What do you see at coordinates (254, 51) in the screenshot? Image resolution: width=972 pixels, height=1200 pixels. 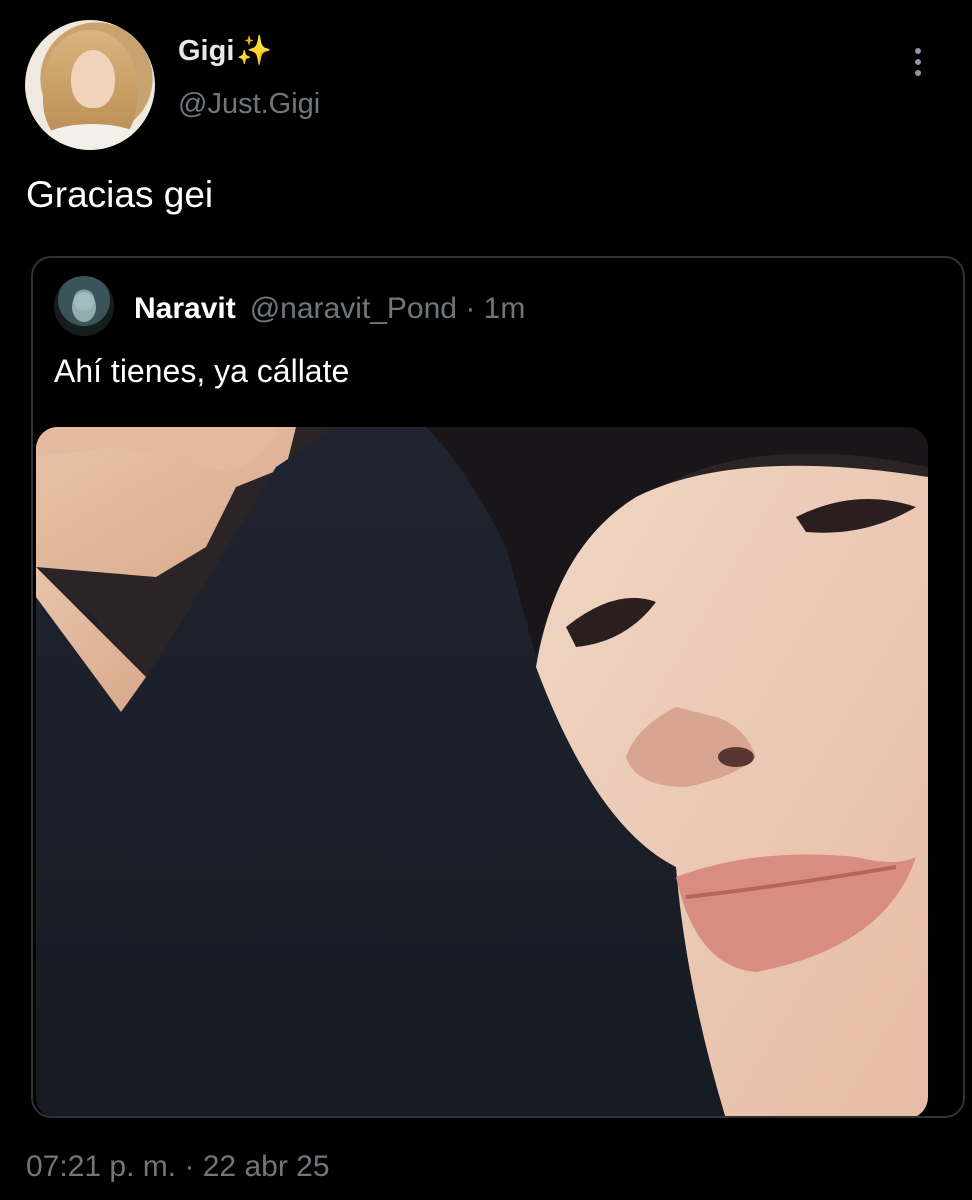 I see `sparkle-emoji: ✨` at bounding box center [254, 51].